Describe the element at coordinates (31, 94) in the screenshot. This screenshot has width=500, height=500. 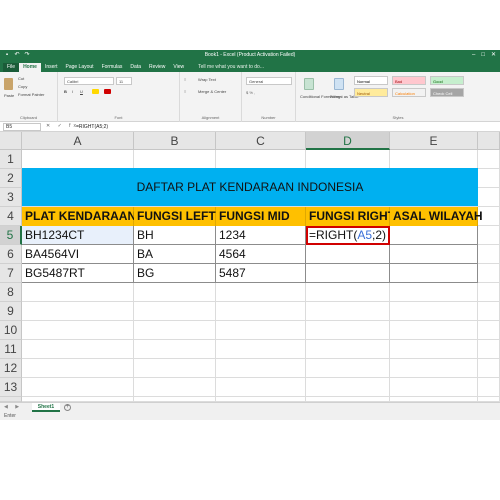
I see `format-painter-button: Format Painter` at that location.